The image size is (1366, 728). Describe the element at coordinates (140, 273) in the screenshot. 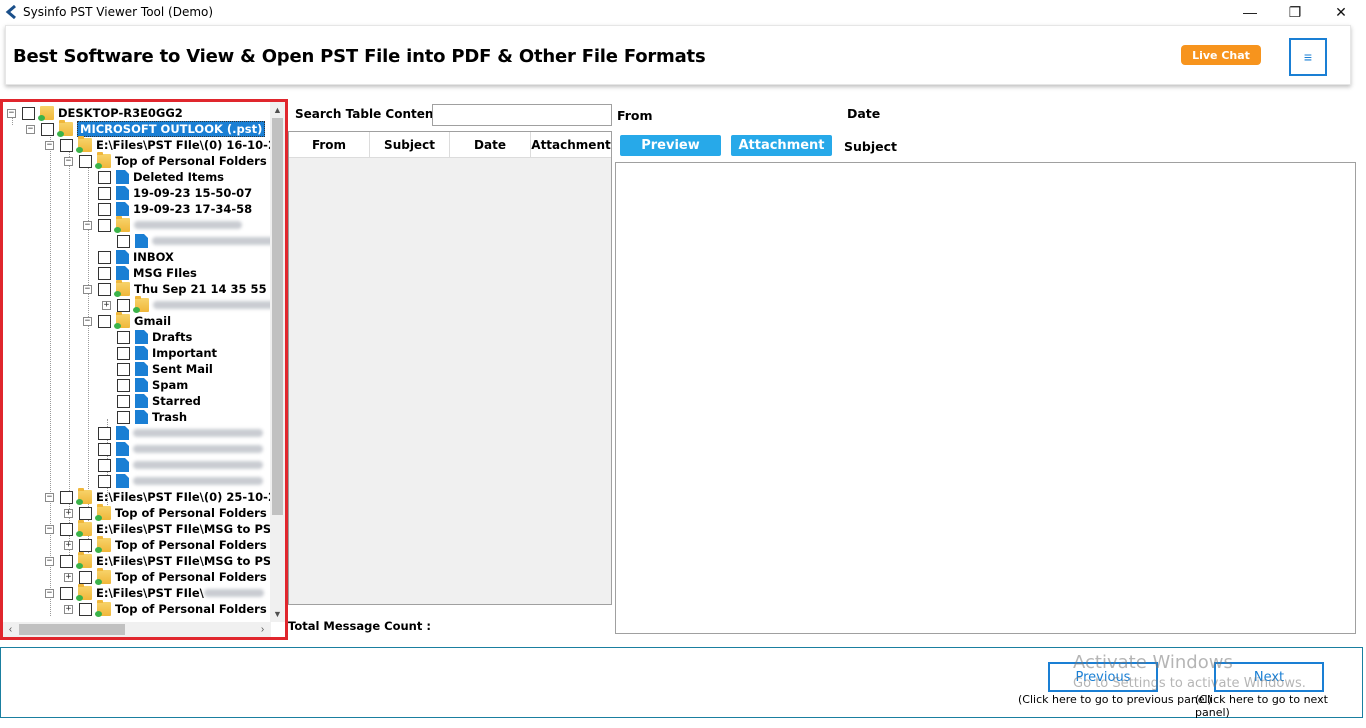

I see `tree-node: MSG FIles` at that location.